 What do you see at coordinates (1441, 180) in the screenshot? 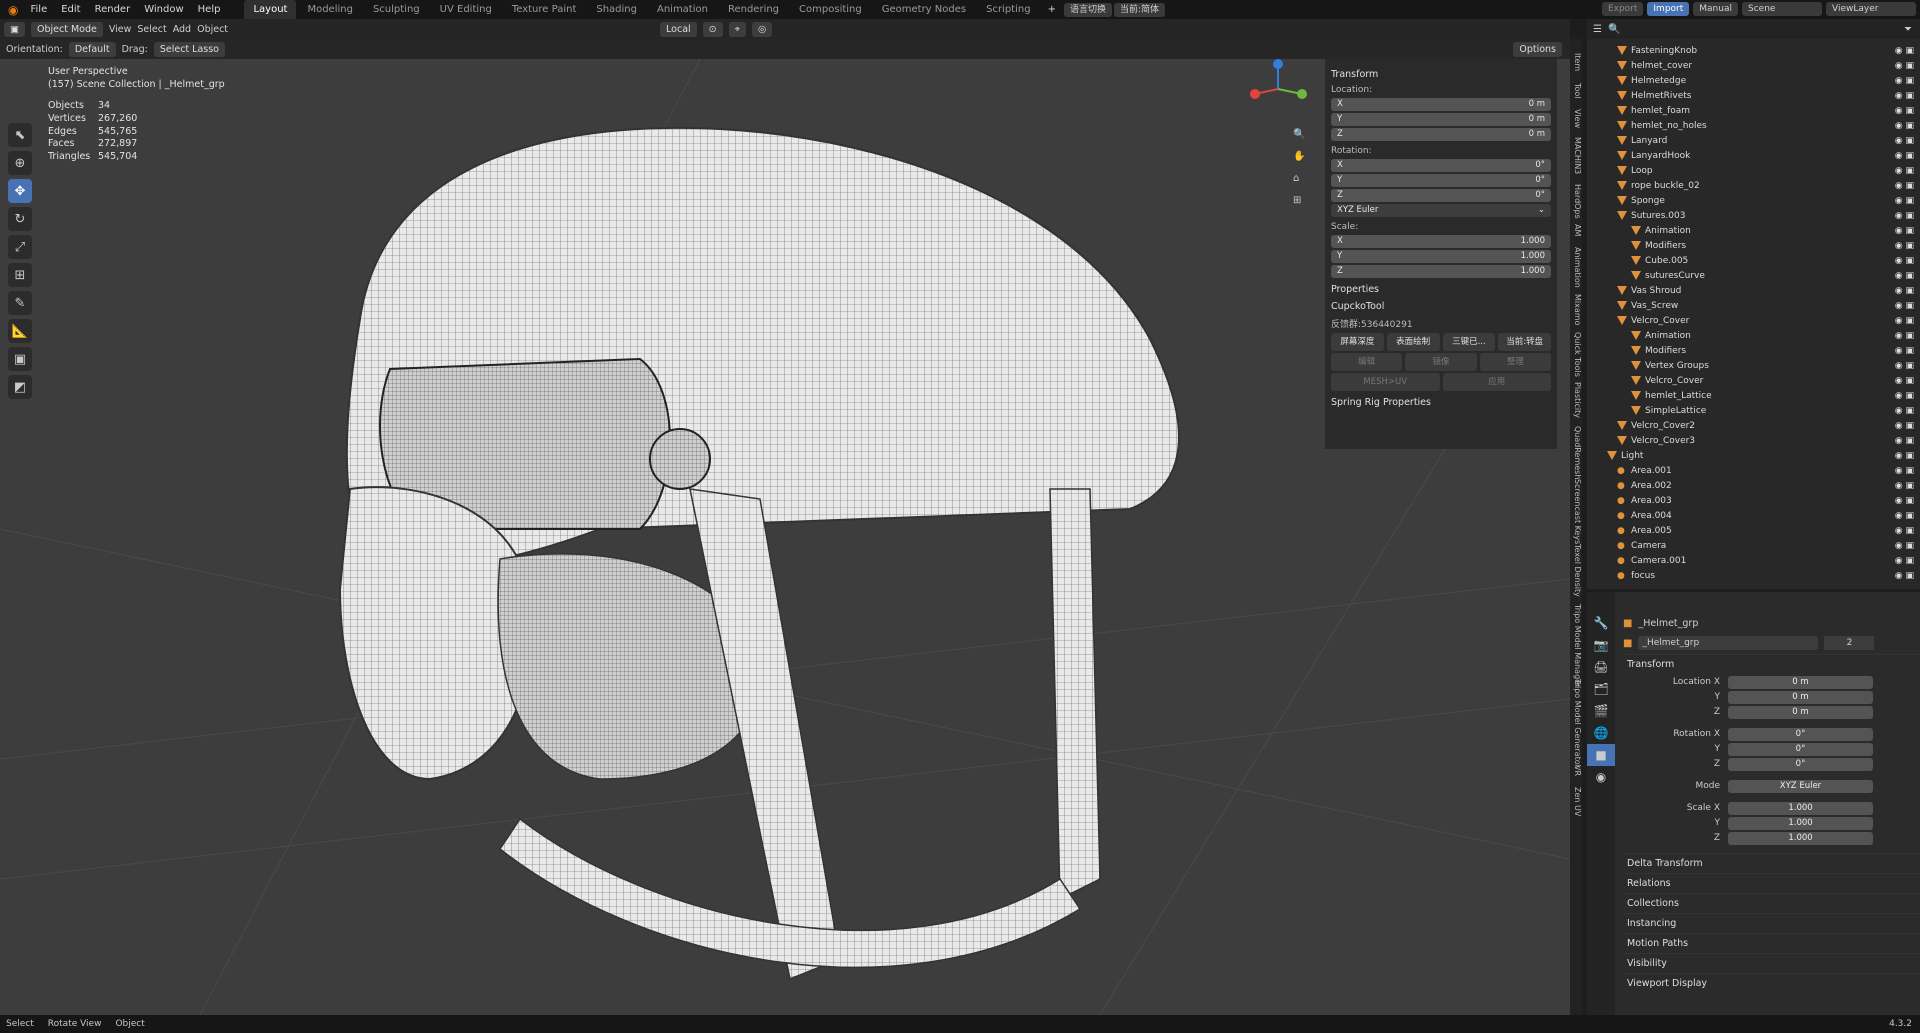
I see `rotation-y-field: Y 0°` at bounding box center [1441, 180].